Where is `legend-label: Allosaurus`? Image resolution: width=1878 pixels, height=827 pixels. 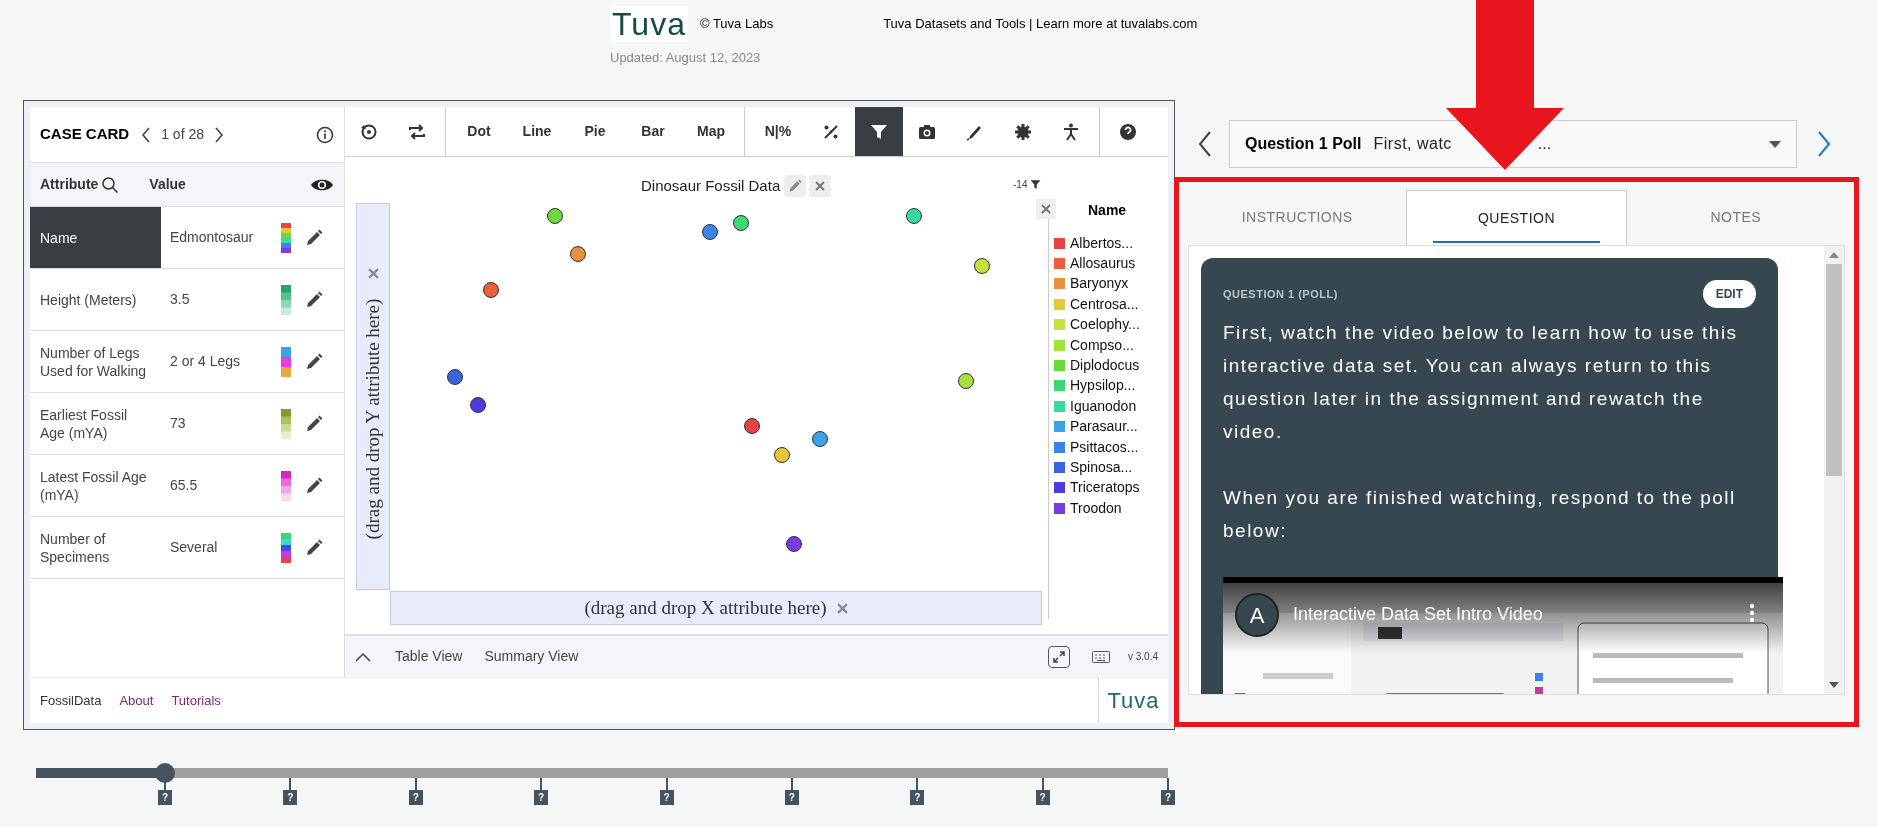
legend-label: Allosaurus is located at coordinates (1103, 264).